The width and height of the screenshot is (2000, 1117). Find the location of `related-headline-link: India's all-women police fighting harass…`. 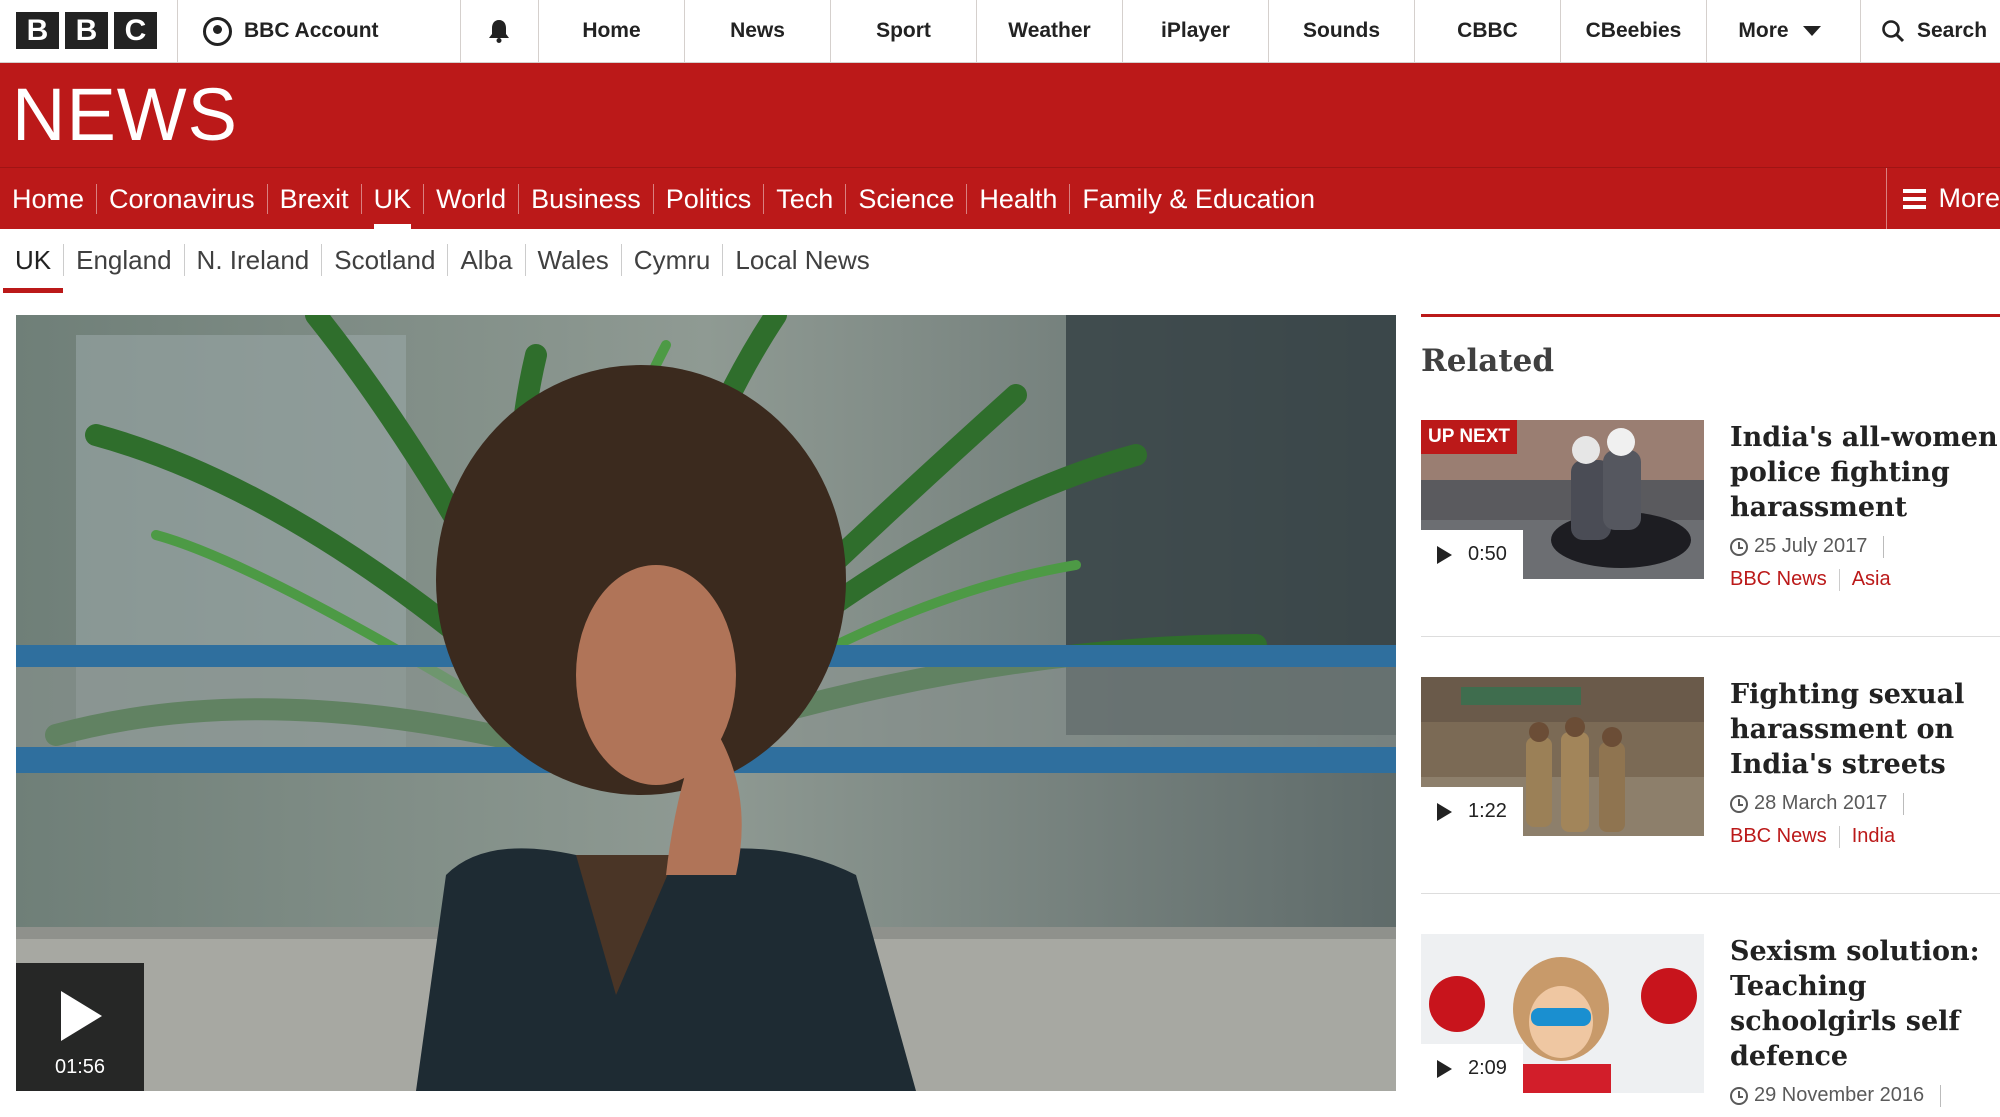

related-headline-link: India's all-women police fighting harass… is located at coordinates (1865, 472).